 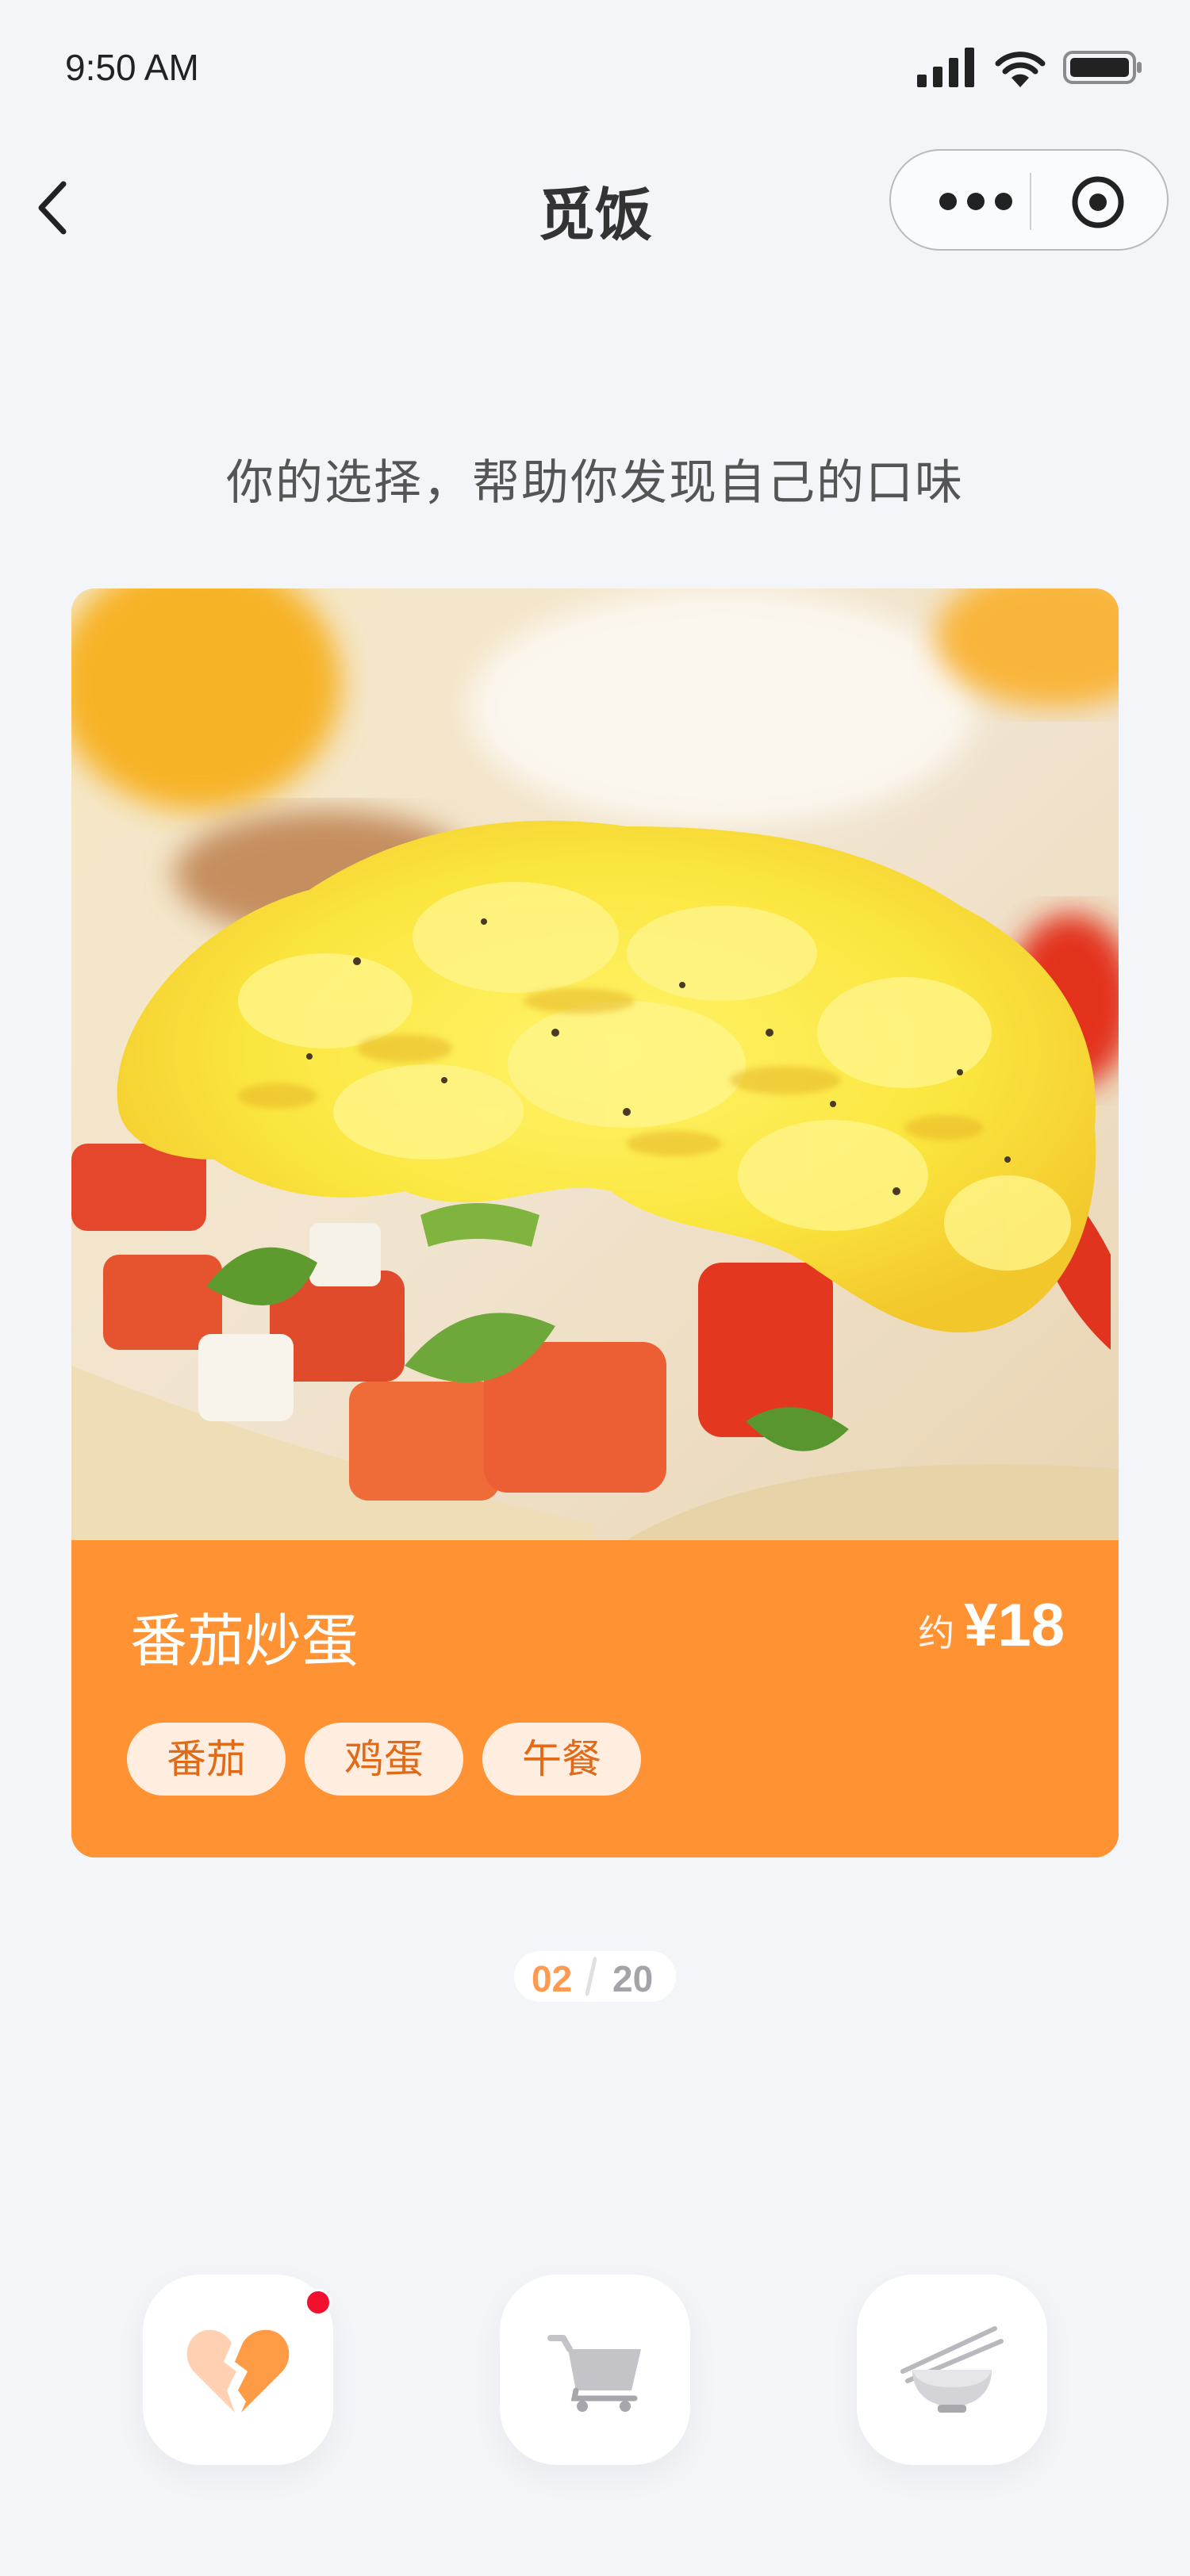 What do you see at coordinates (206, 1759) in the screenshot?
I see `tag-tomato: 番茄` at bounding box center [206, 1759].